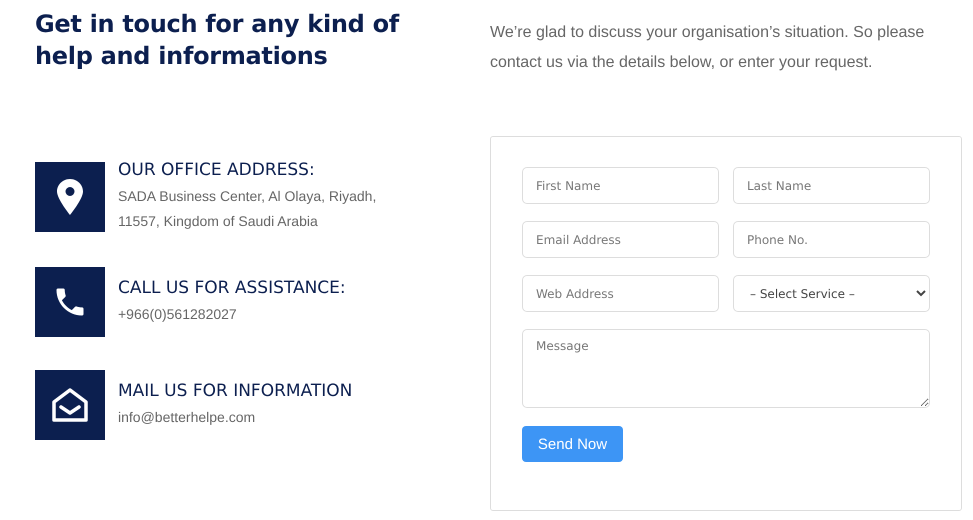 Image resolution: width=973 pixels, height=520 pixels. Describe the element at coordinates (831, 185) in the screenshot. I see `input-field: Last Name` at that location.